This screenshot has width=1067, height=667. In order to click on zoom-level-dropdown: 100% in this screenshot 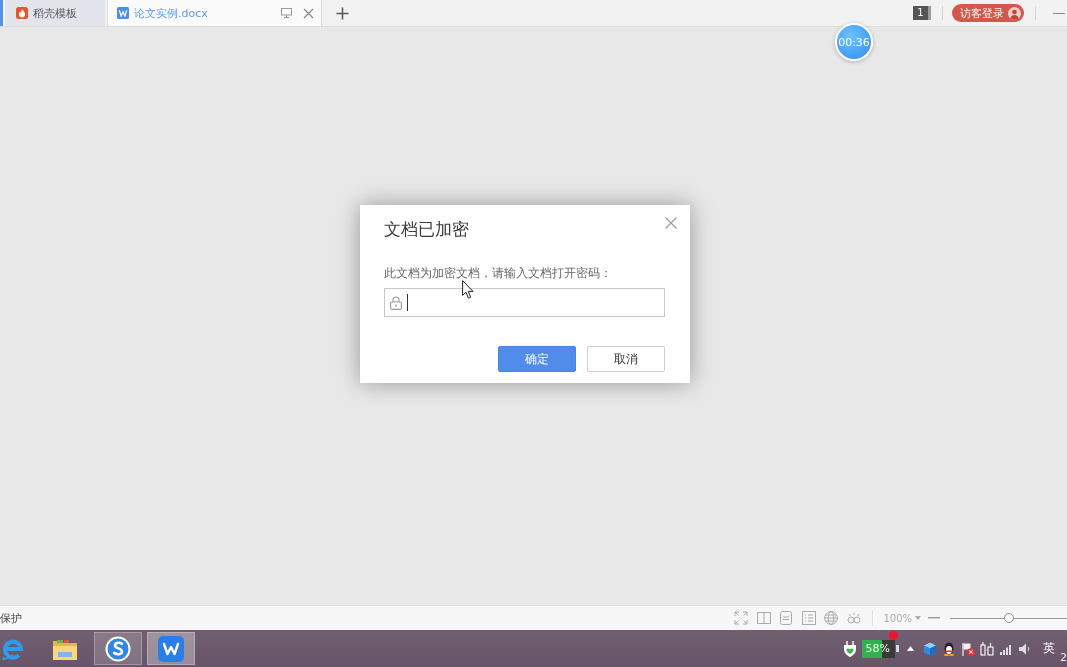, I will do `click(902, 618)`.